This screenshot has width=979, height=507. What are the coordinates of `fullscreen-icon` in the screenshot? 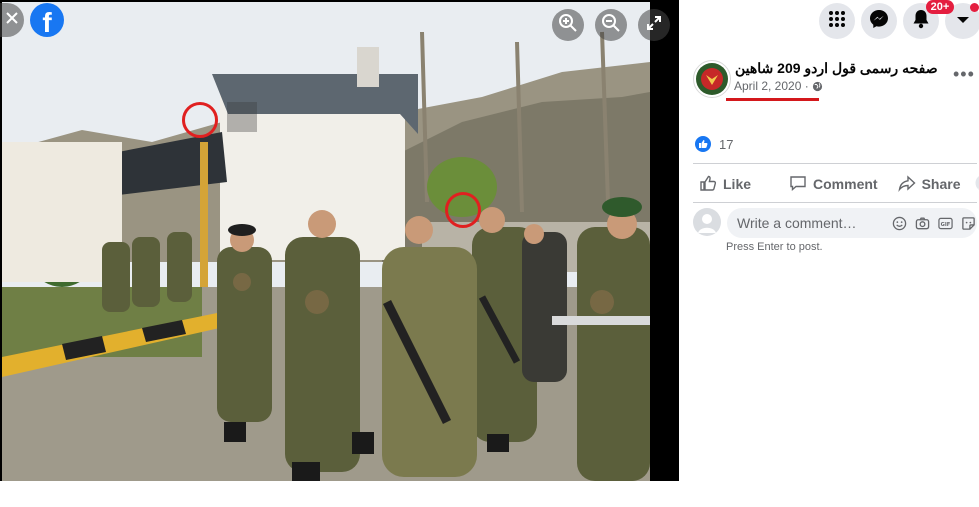 It's located at (654, 25).